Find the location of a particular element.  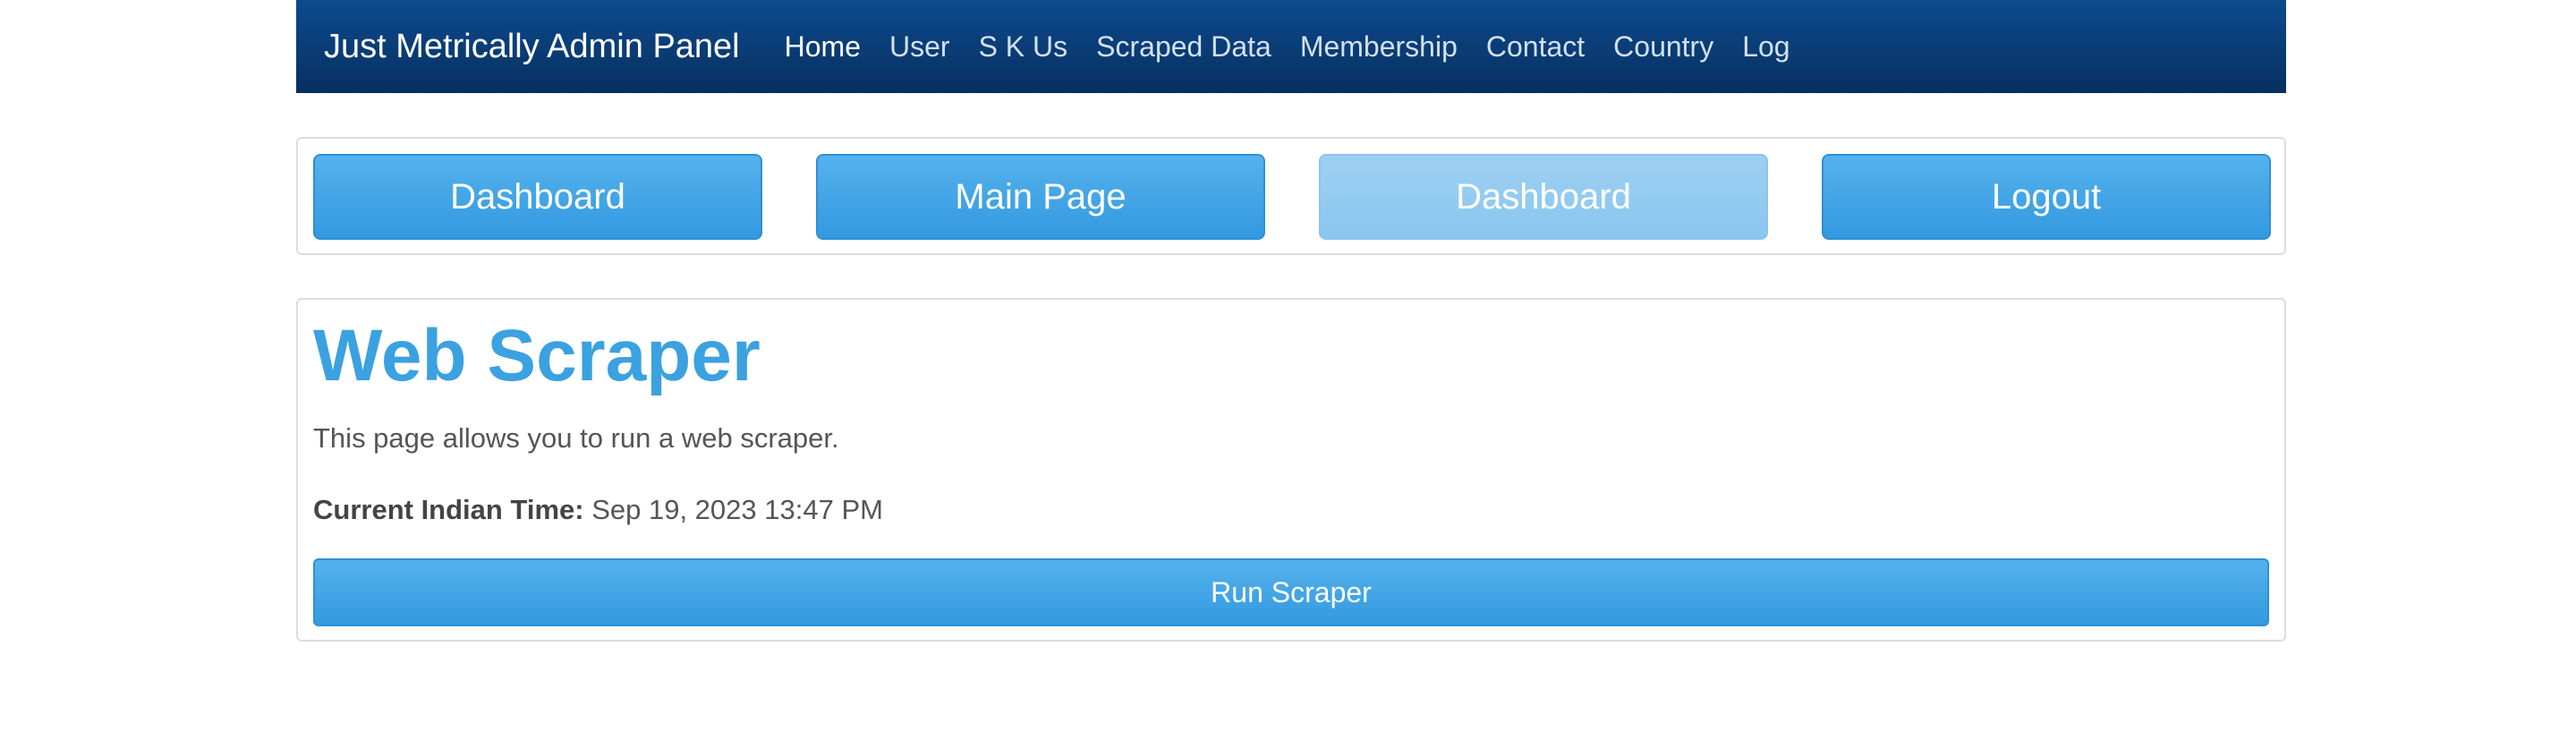

nav-link-user: User is located at coordinates (920, 47).